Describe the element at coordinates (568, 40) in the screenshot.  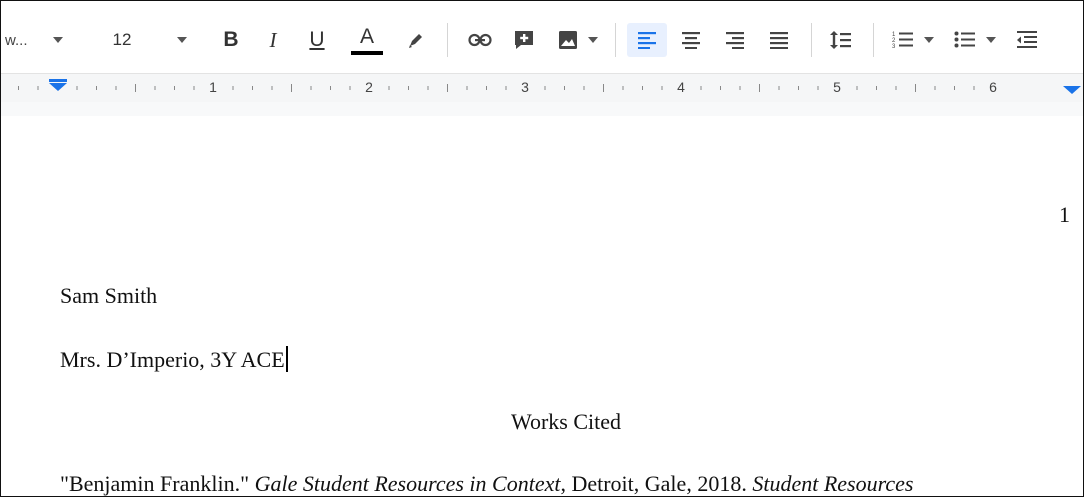
I see `insert-image-icon` at that location.